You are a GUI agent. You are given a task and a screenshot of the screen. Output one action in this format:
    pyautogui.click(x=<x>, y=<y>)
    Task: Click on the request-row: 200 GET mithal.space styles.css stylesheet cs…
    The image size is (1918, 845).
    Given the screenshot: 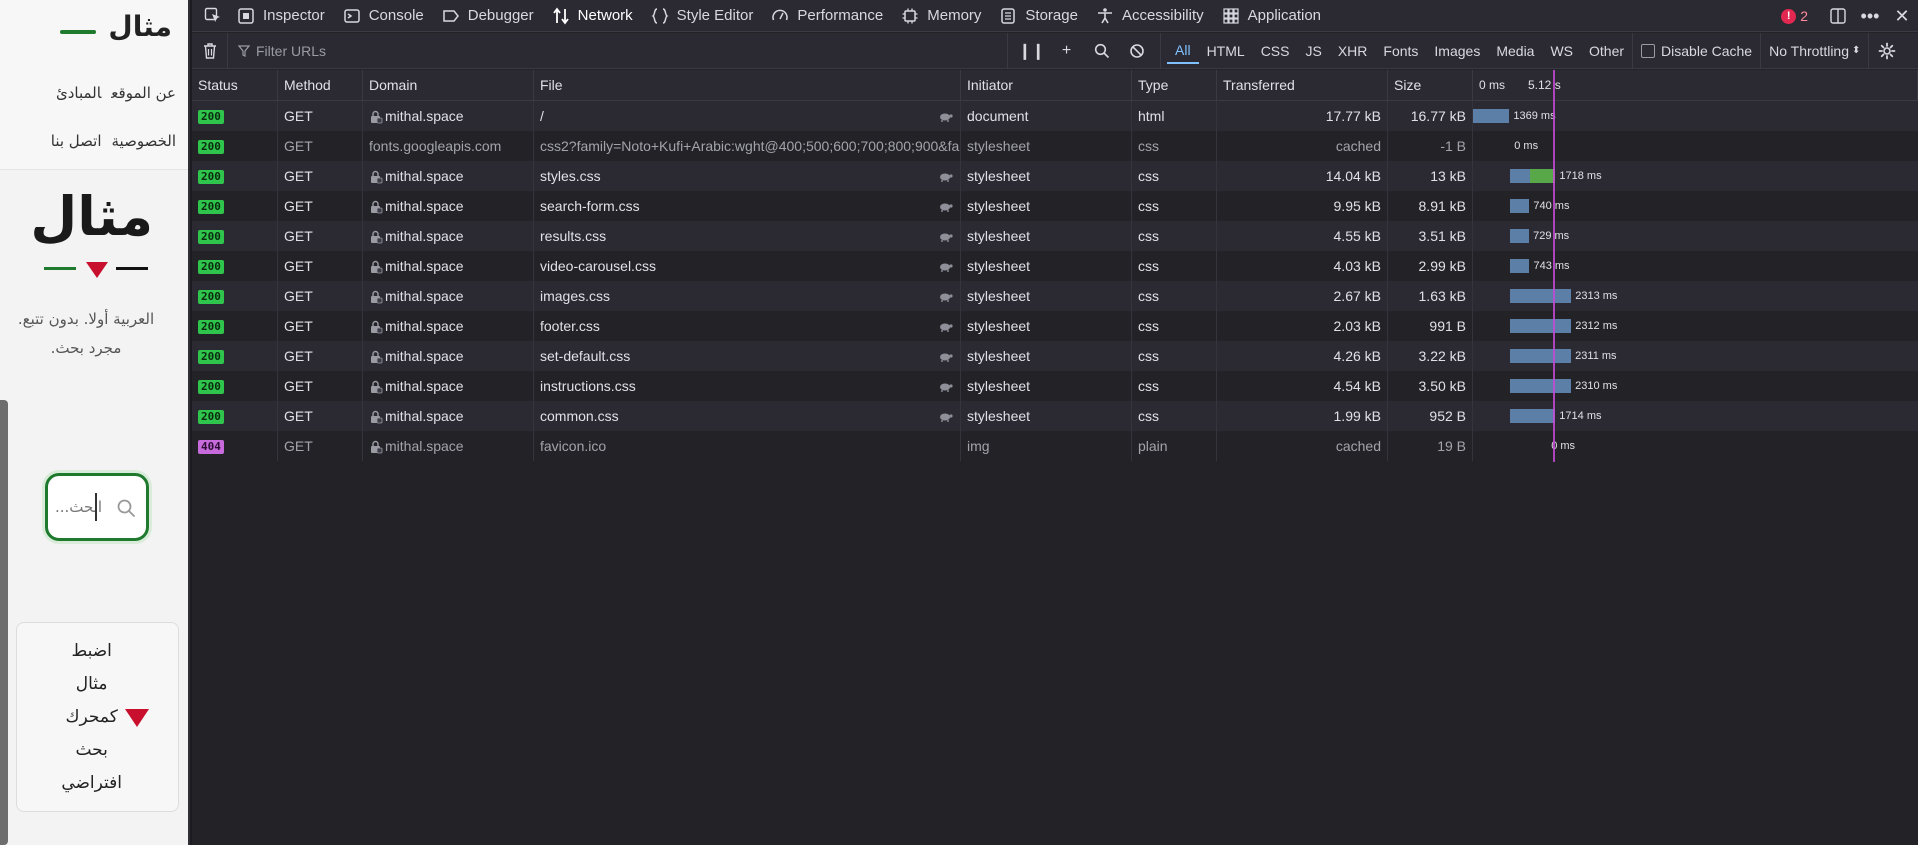 What is the action you would take?
    pyautogui.click(x=1055, y=176)
    